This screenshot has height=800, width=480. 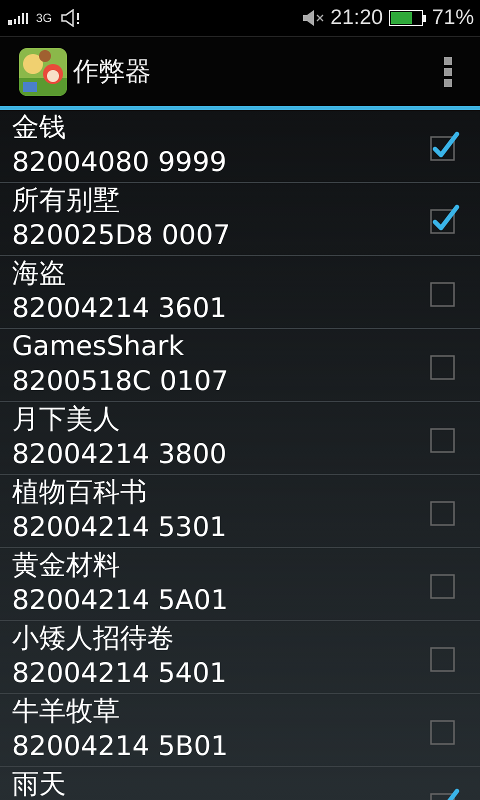 What do you see at coordinates (120, 455) in the screenshot?
I see `cheat-code: 82004214 3800` at bounding box center [120, 455].